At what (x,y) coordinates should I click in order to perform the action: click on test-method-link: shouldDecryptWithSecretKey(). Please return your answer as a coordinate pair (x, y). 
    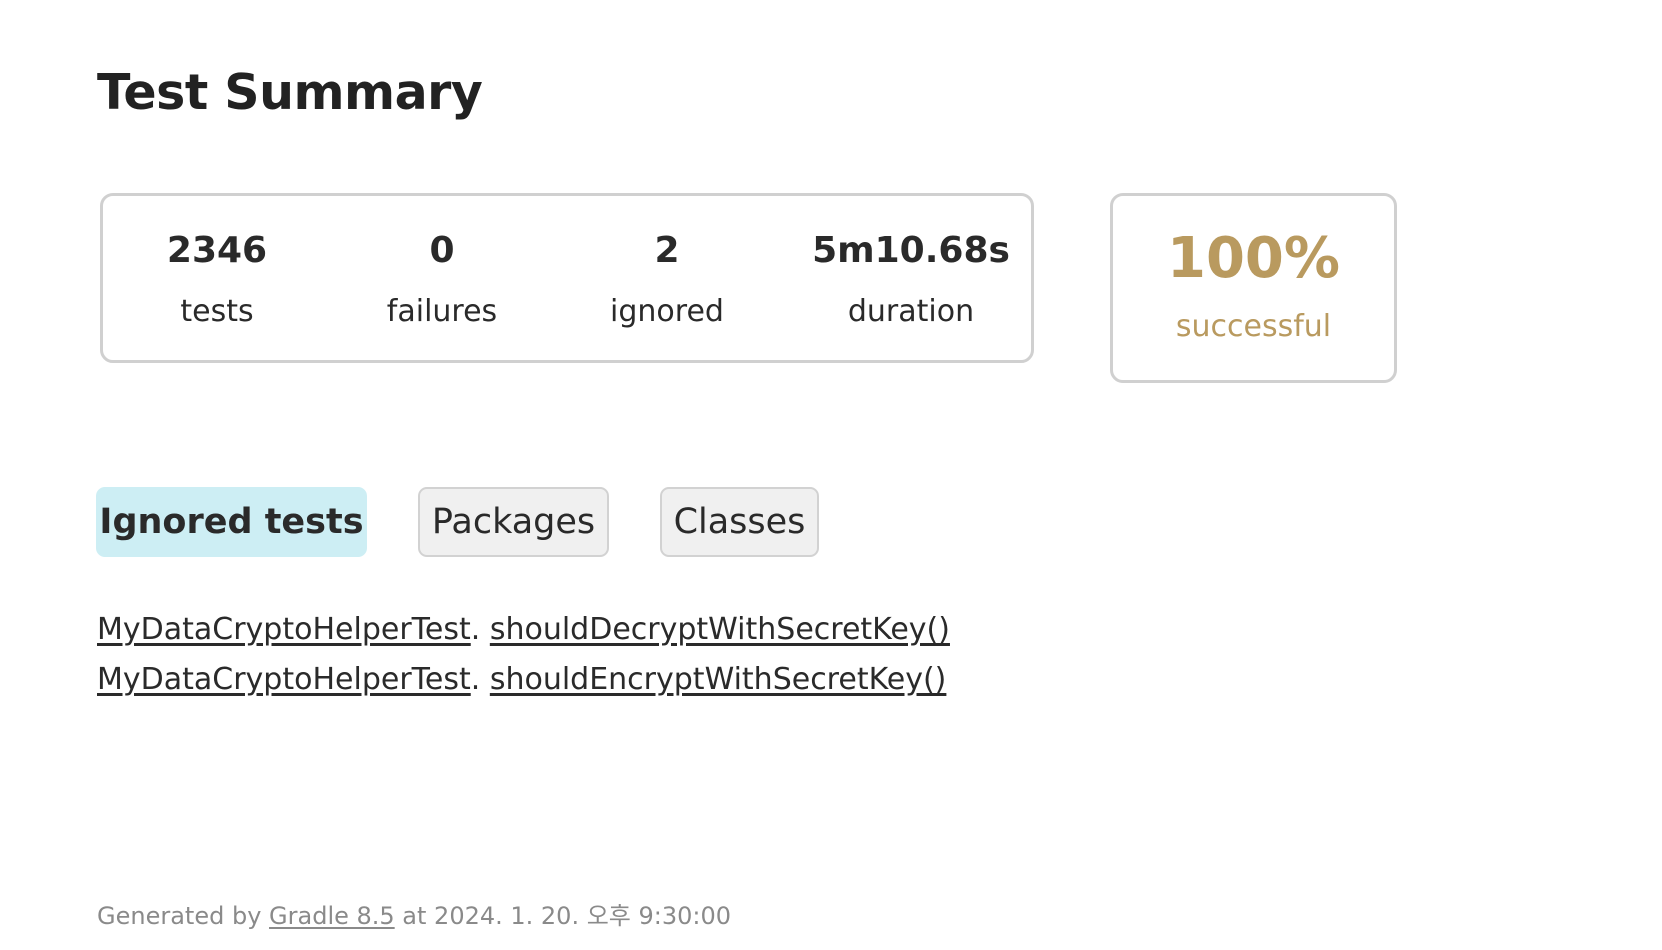
    Looking at the image, I should click on (720, 629).